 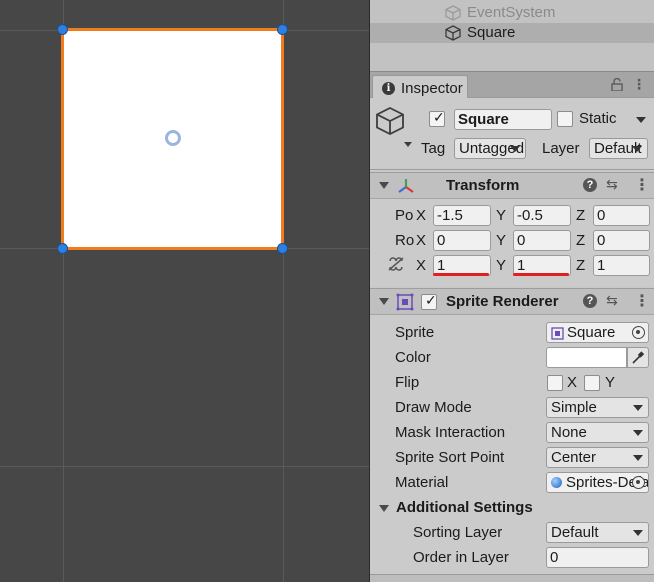 What do you see at coordinates (433, 148) in the screenshot?
I see `tag-label: Tag` at bounding box center [433, 148].